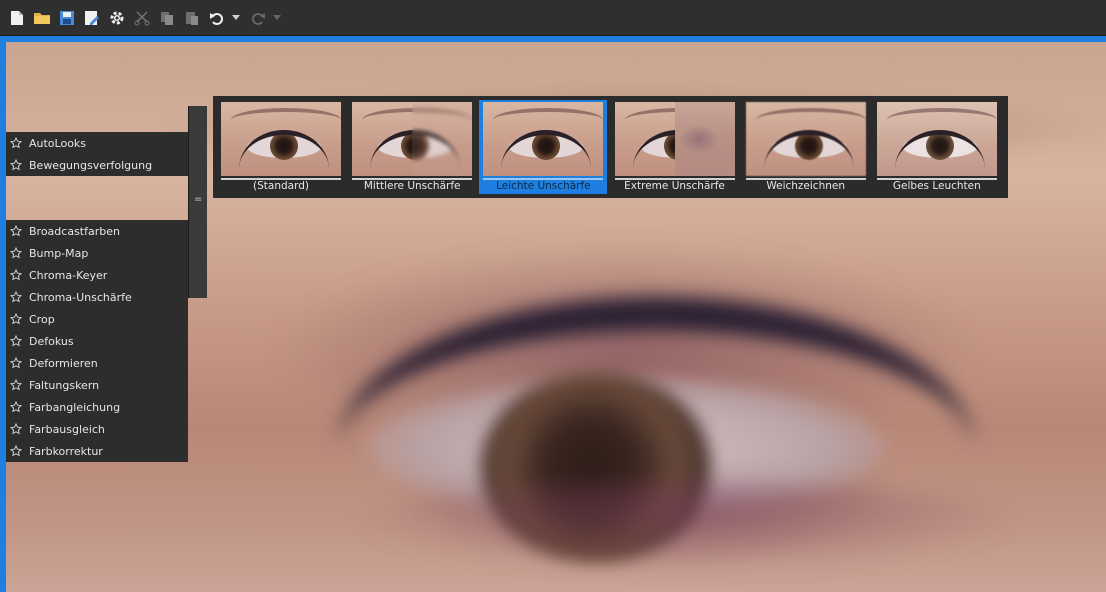 This screenshot has width=1106, height=592. I want to click on effect-item: Deformieren, so click(97, 363).